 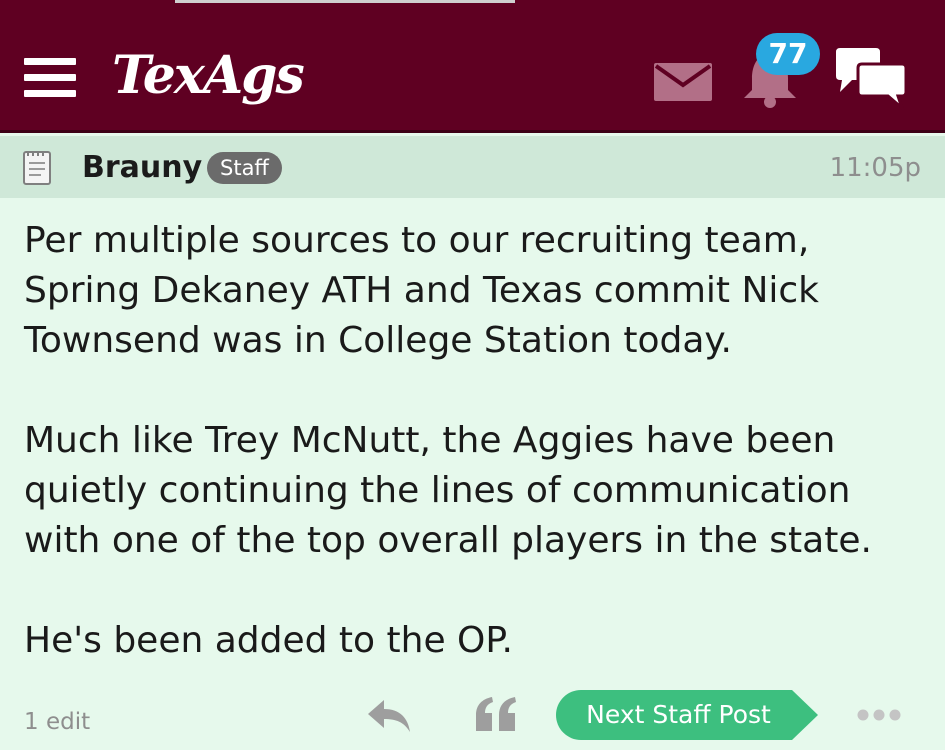 I want to click on hamburger-menu-icon, so click(x=50, y=78).